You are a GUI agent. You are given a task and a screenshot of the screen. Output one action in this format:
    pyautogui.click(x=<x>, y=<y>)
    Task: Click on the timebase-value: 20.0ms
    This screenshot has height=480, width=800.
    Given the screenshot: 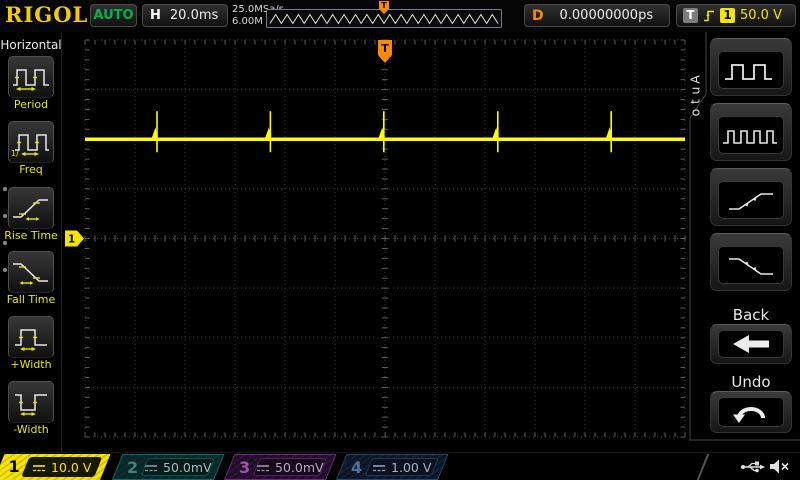 What is the action you would take?
    pyautogui.click(x=194, y=15)
    